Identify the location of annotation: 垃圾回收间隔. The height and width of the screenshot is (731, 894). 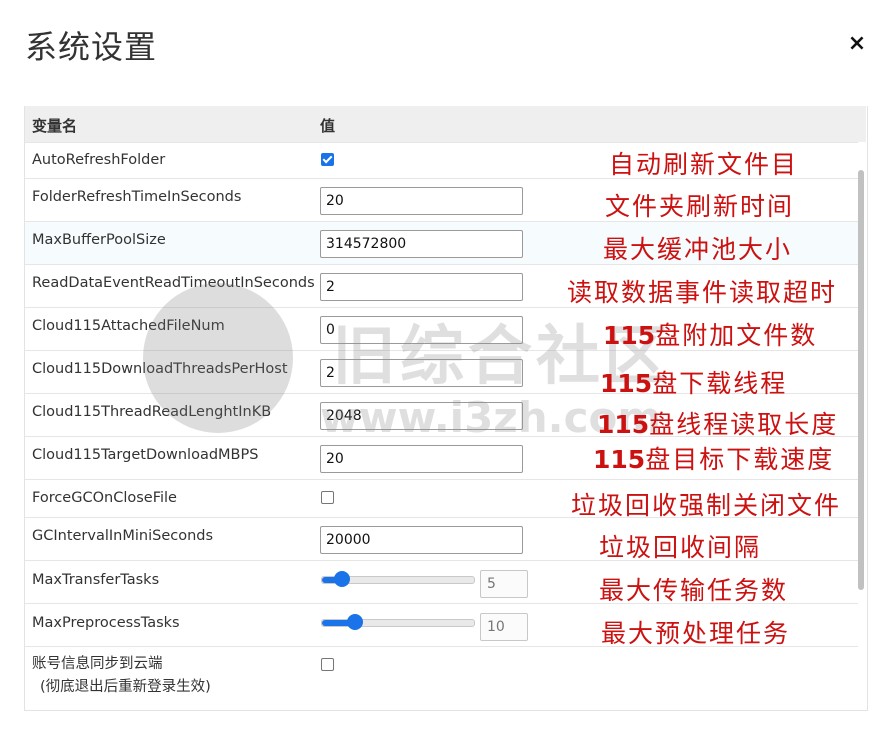
(680, 547).